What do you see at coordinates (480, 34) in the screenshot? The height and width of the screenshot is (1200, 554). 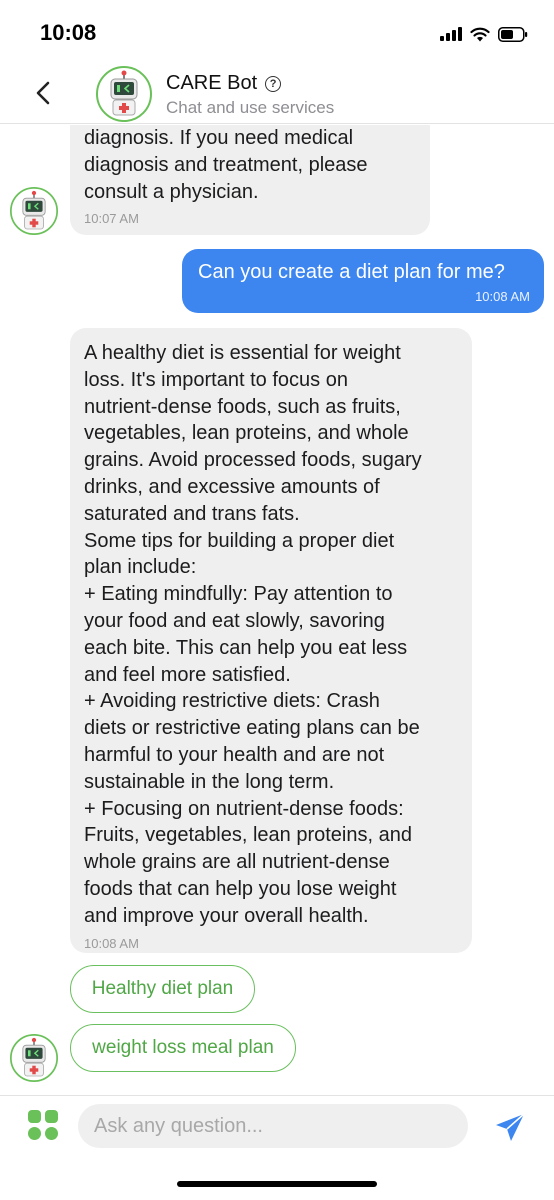 I see `wifi-icon` at bounding box center [480, 34].